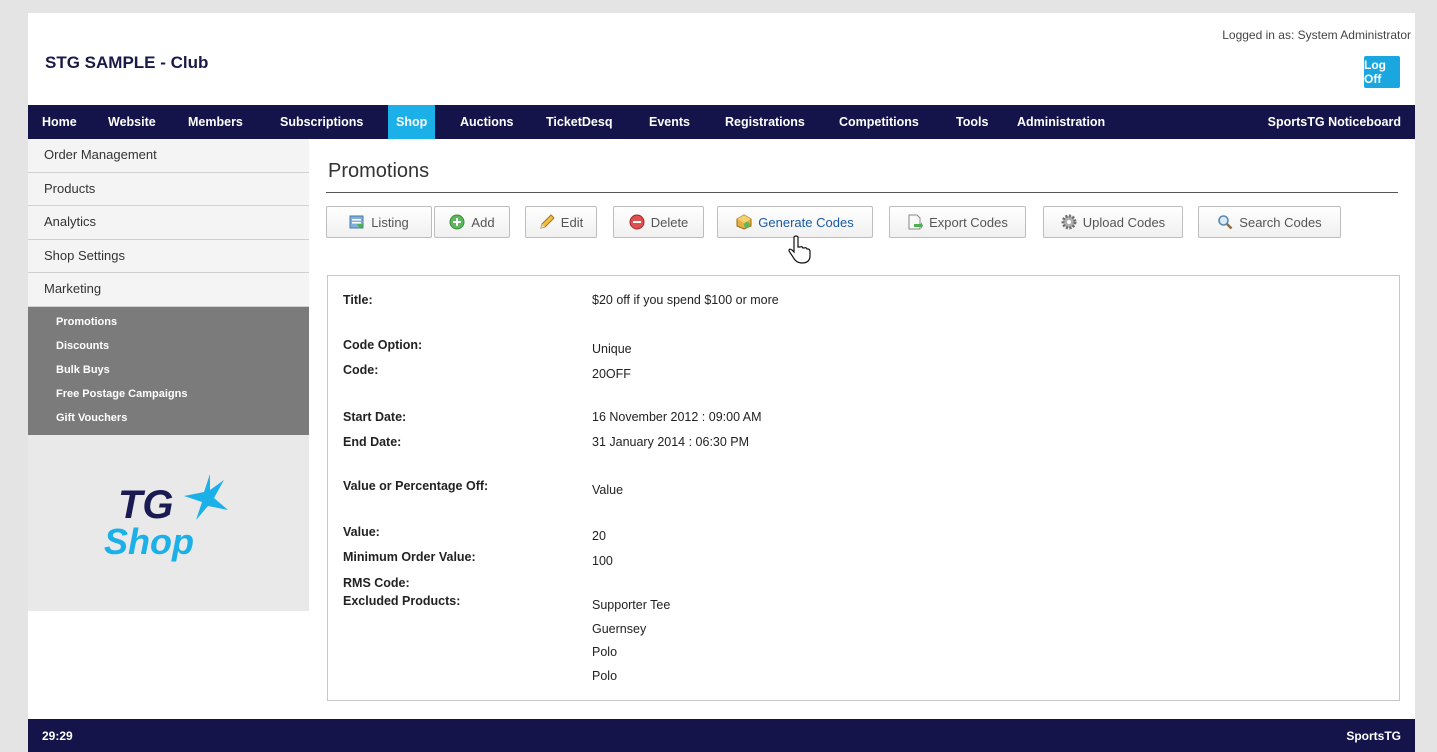  I want to click on delete-button: Delete, so click(658, 222).